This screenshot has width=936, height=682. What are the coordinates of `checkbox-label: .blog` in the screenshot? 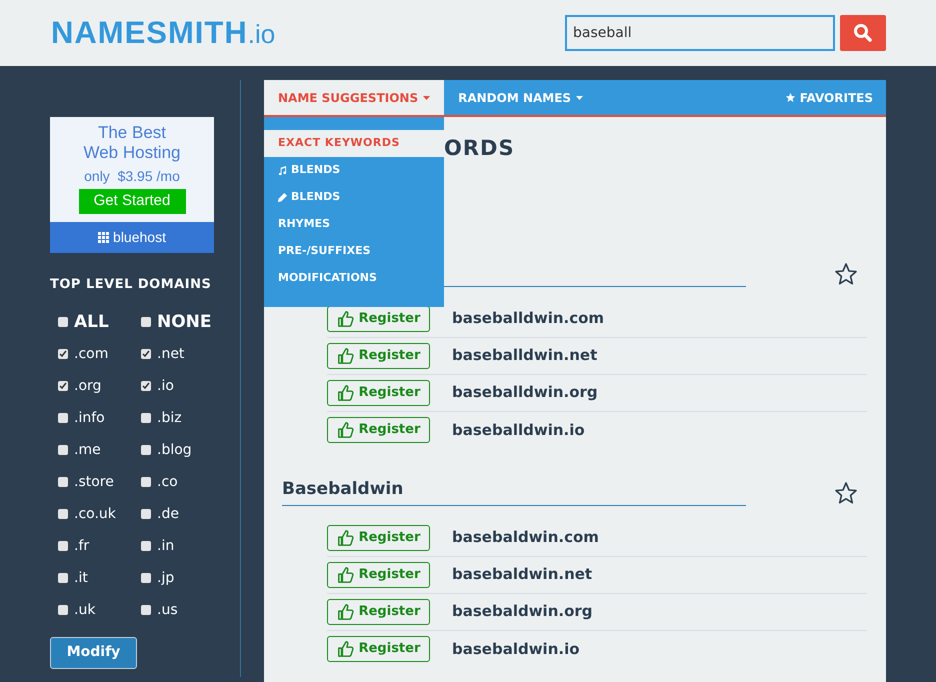 It's located at (174, 450).